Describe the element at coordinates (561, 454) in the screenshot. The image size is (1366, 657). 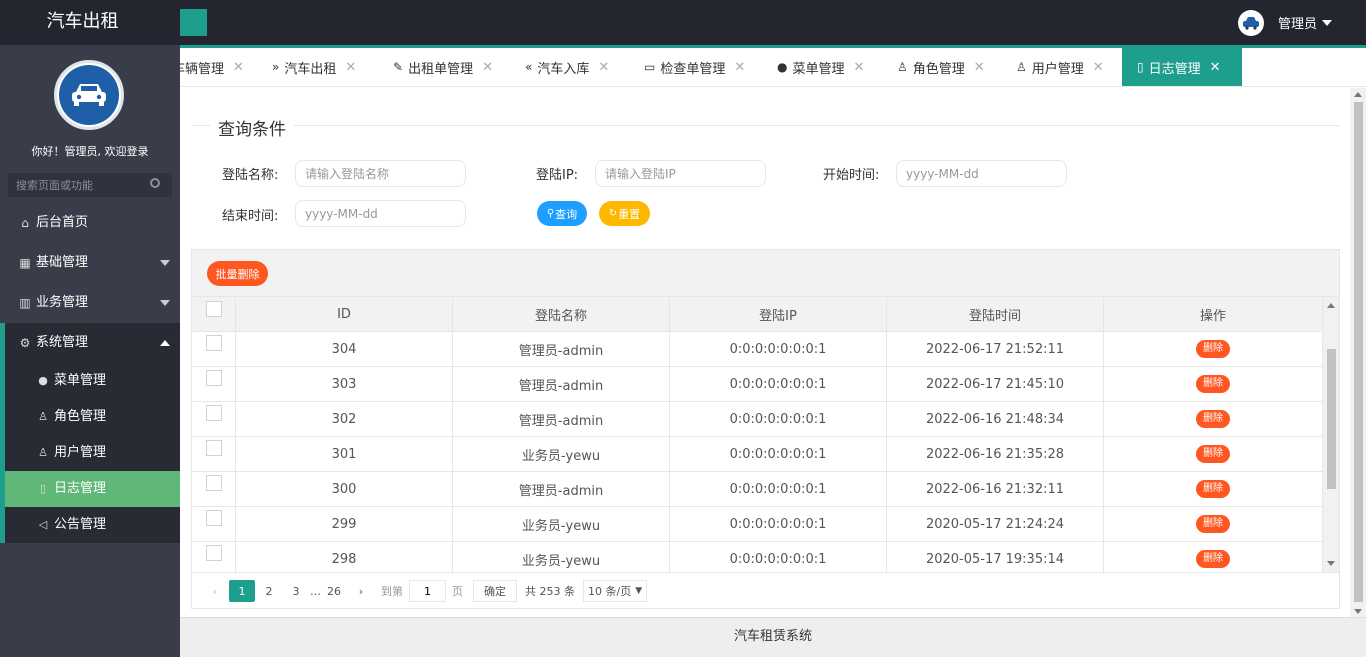
I see `cell-login-name: 业务员-yewu` at that location.